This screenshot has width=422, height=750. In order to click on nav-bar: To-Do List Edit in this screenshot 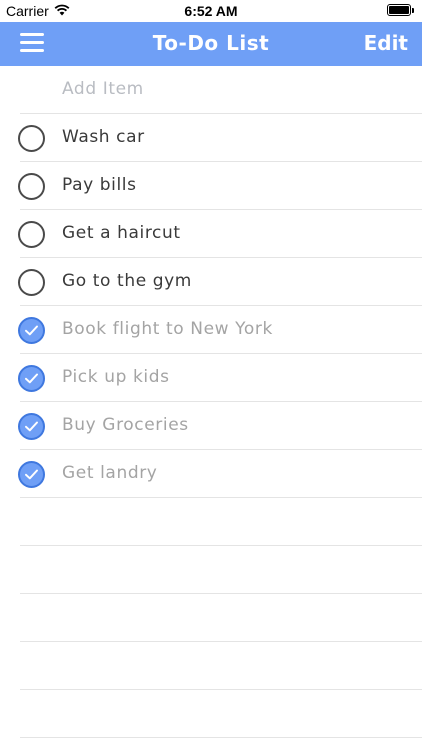, I will do `click(211, 44)`.